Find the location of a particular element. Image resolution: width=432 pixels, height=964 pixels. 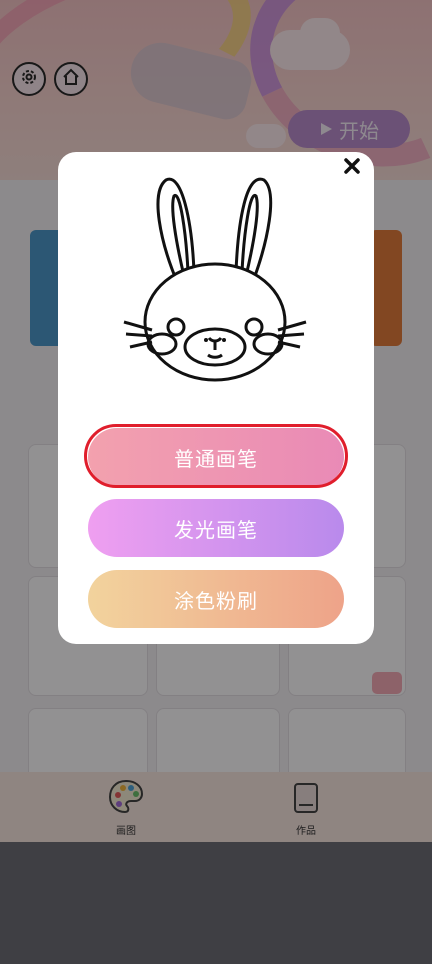

close-icon is located at coordinates (352, 168).